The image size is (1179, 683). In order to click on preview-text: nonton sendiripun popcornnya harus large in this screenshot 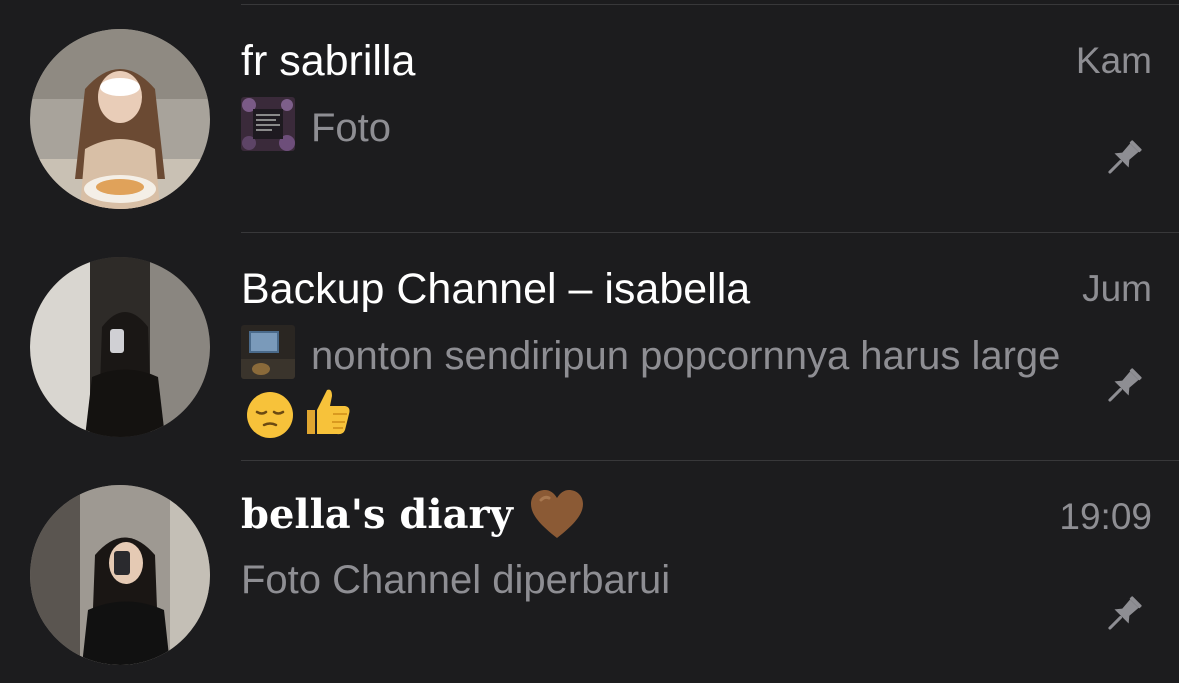, I will do `click(686, 356)`.